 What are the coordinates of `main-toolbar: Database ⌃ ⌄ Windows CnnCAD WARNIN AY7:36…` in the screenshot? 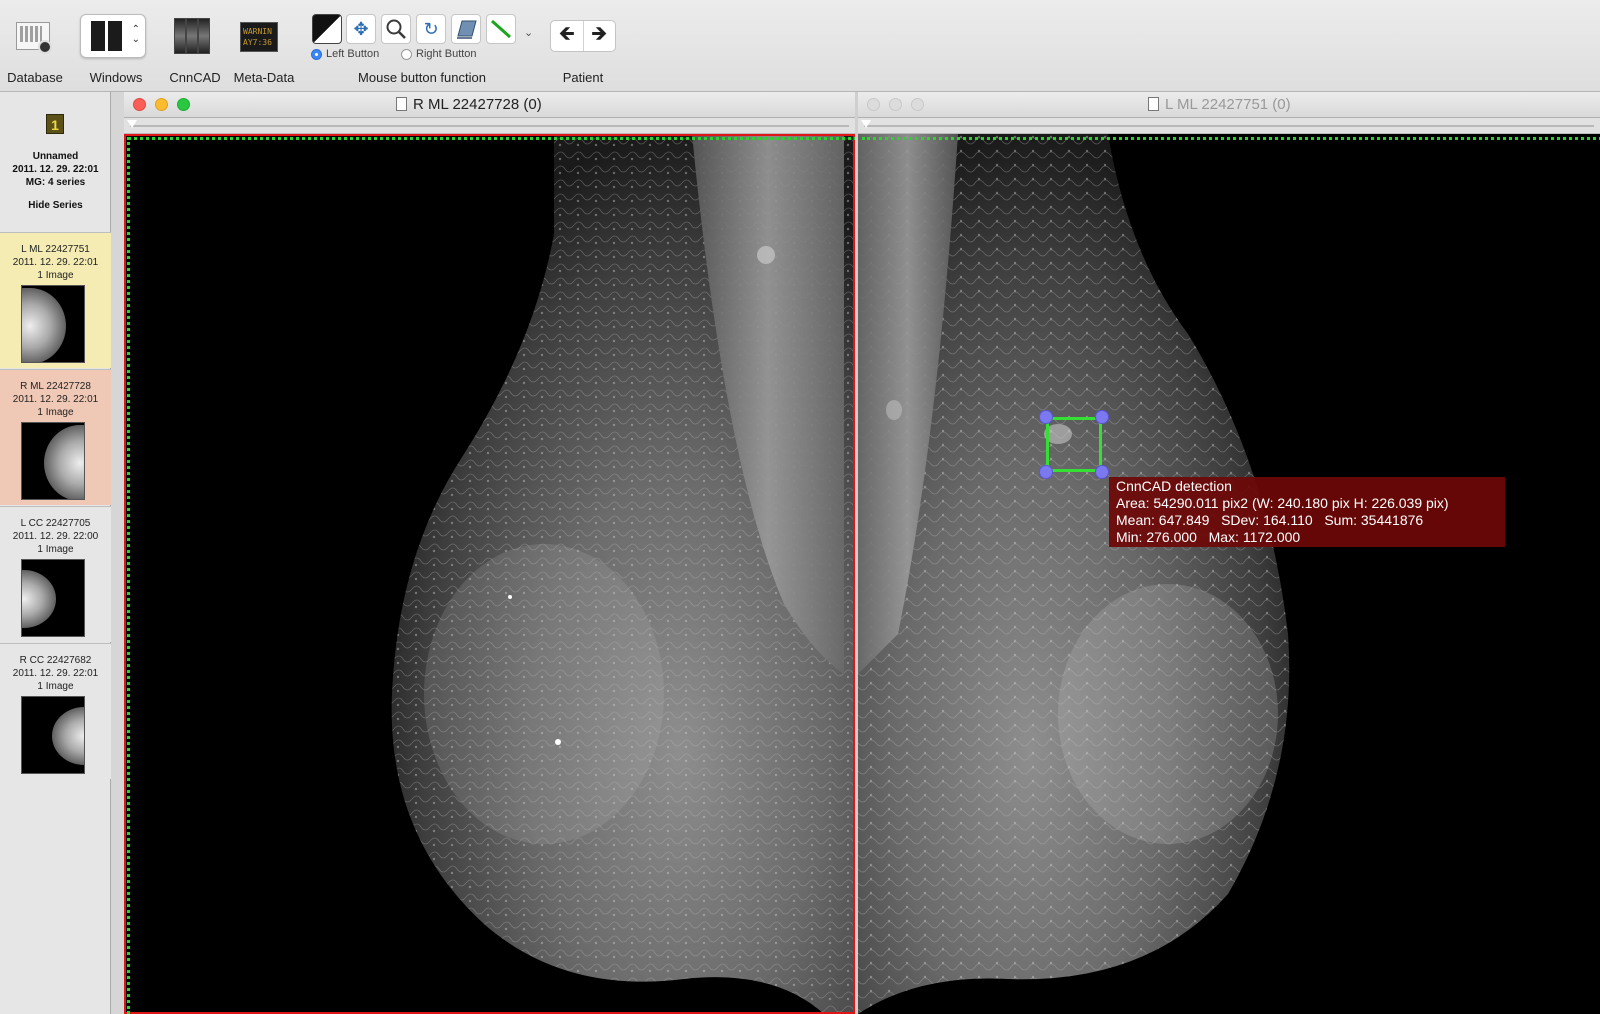 It's located at (800, 46).